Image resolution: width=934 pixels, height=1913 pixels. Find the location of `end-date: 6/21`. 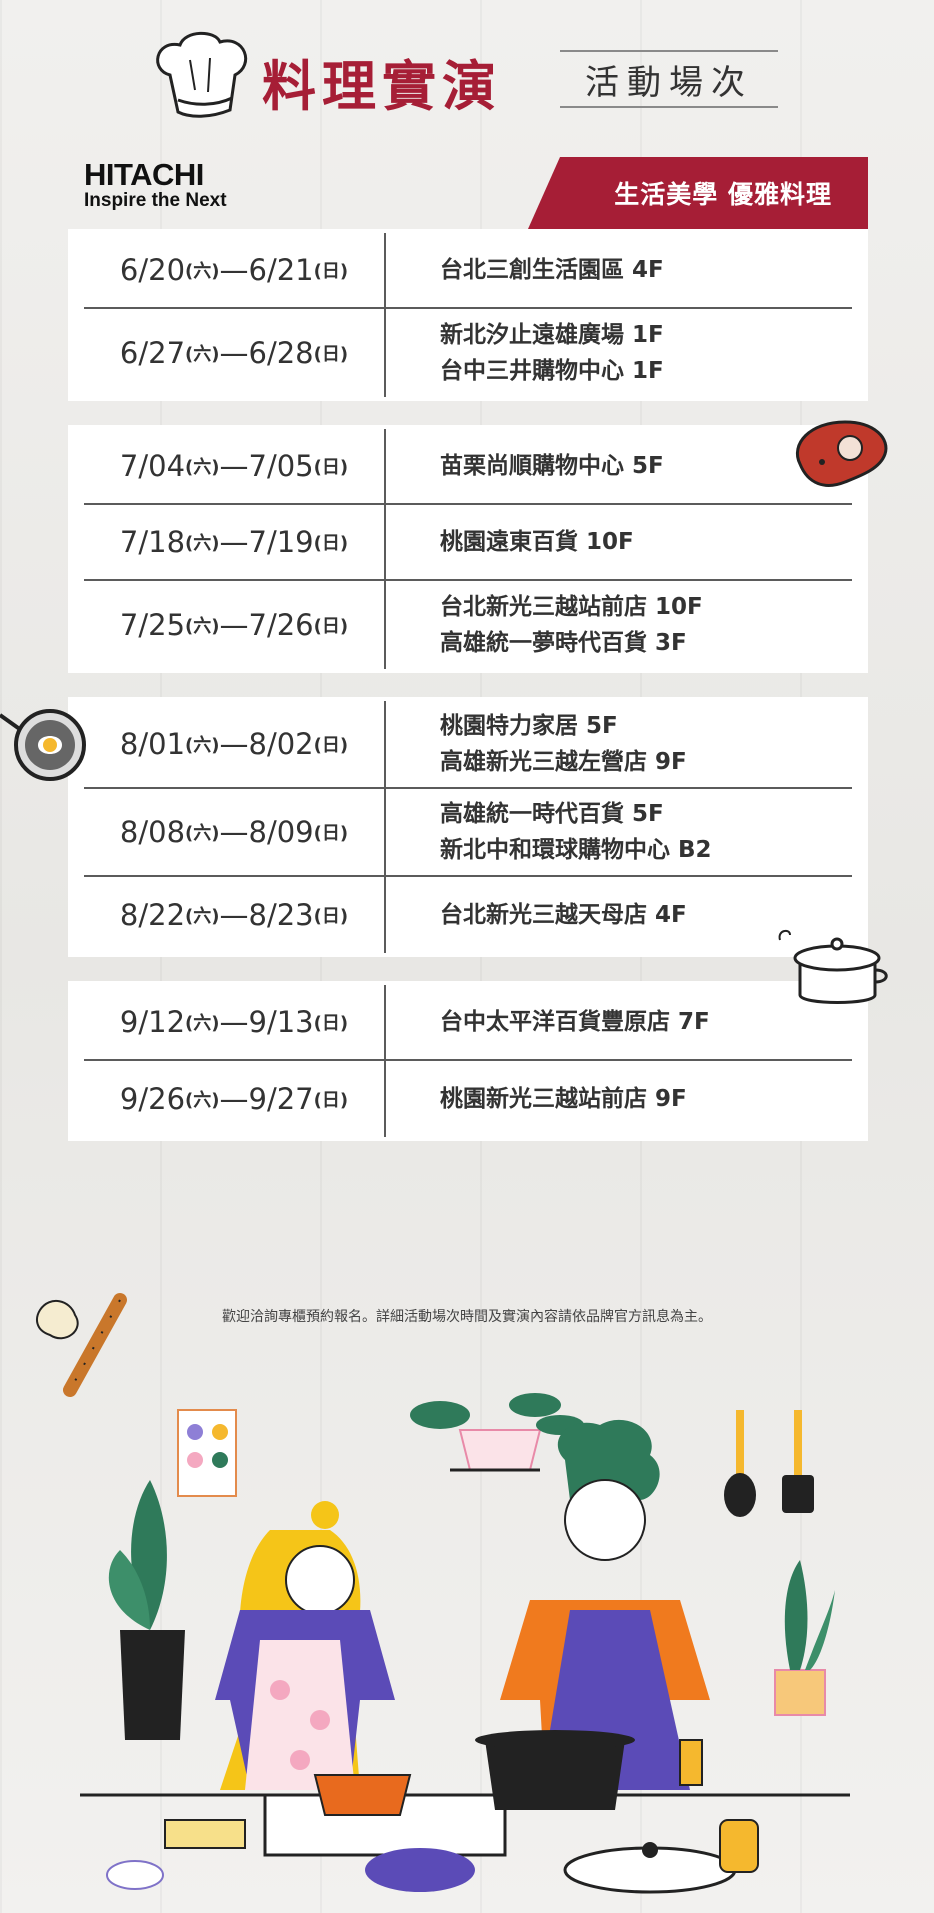

end-date: 6/21 is located at coordinates (281, 270).